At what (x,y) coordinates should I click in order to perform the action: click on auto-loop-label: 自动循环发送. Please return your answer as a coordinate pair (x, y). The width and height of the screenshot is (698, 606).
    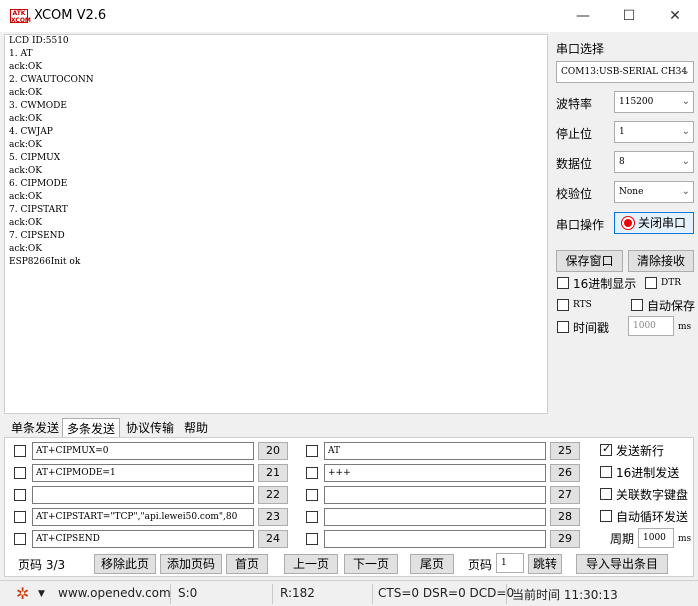
    Looking at the image, I should click on (652, 517).